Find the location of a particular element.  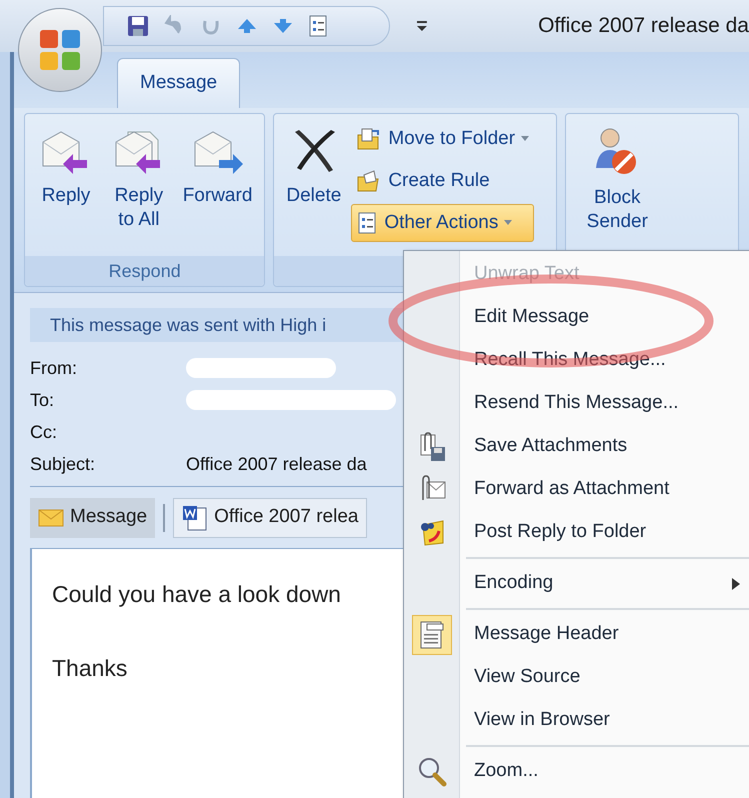

window-title: Office 2007 release da is located at coordinates (643, 26).